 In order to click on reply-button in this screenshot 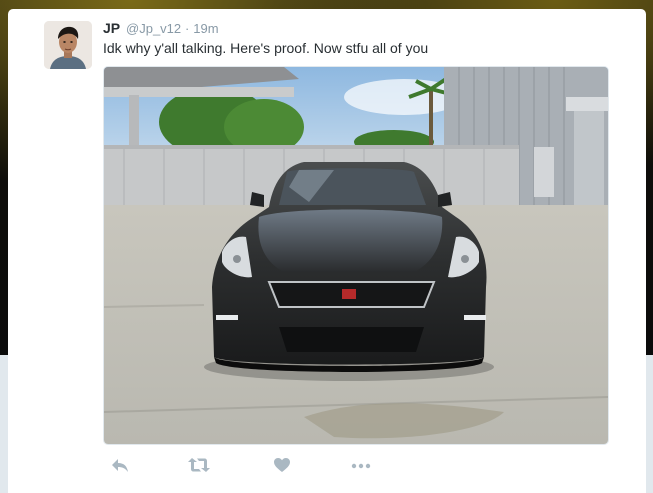, I will do `click(120, 467)`.